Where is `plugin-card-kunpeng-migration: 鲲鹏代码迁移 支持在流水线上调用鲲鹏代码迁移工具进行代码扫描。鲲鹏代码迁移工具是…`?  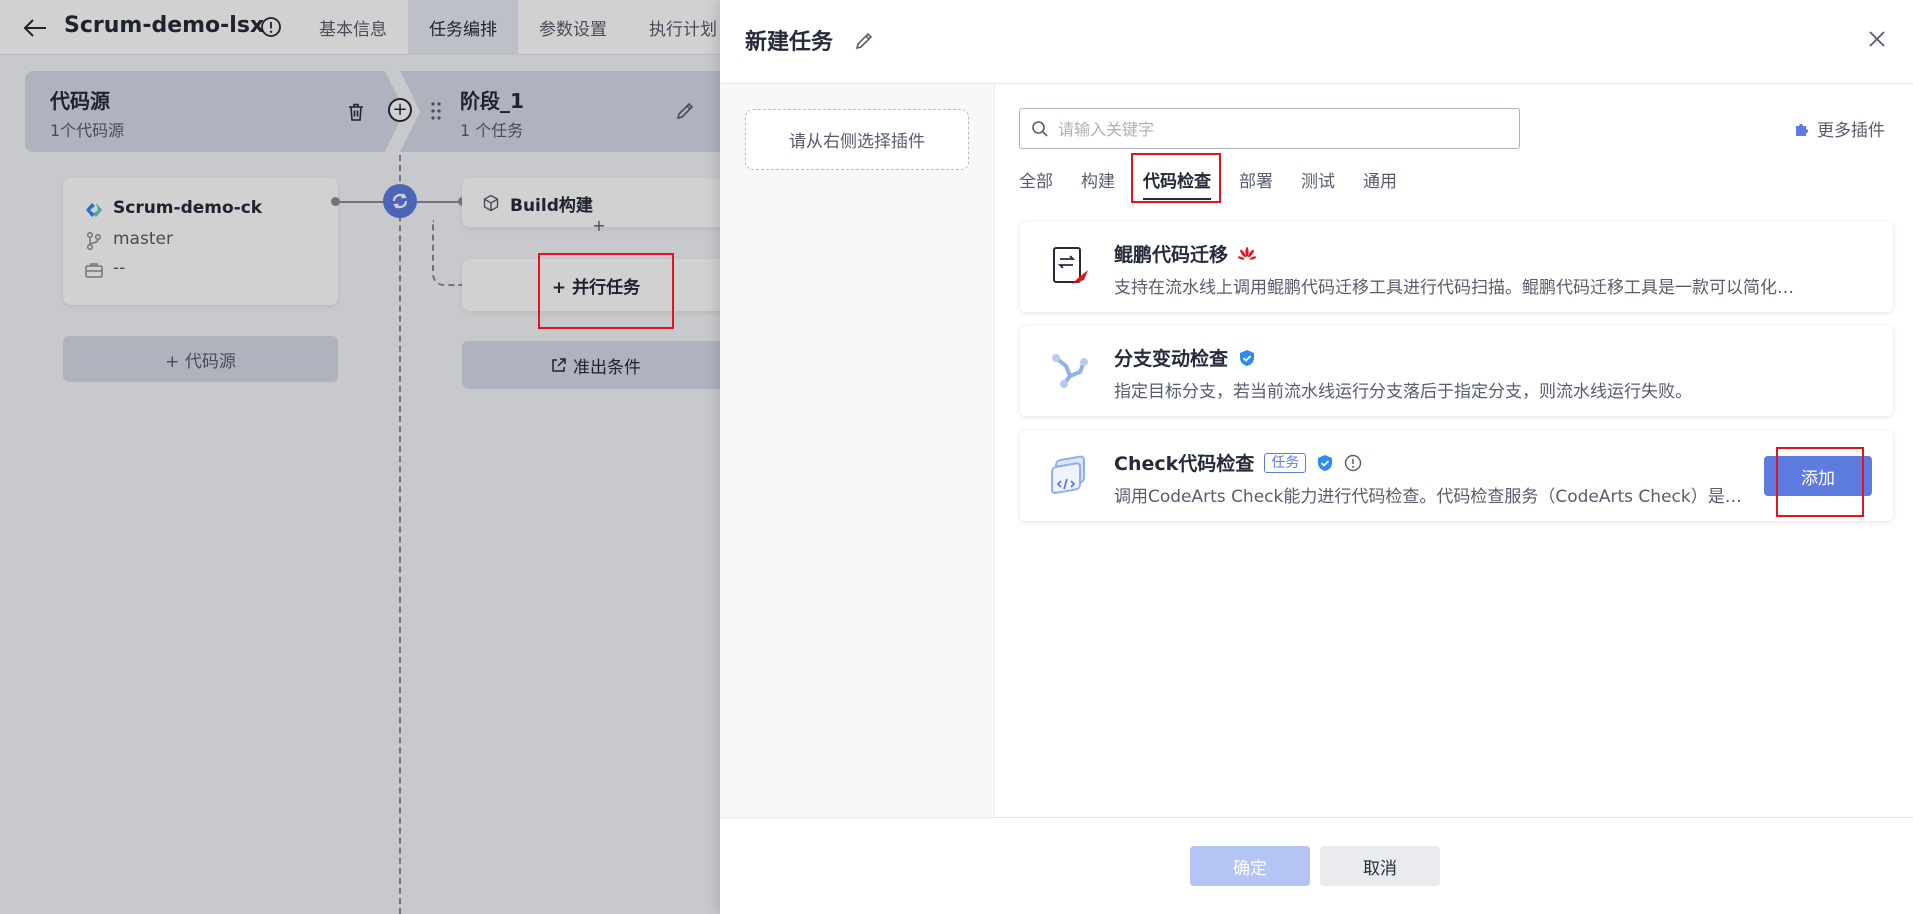
plugin-card-kunpeng-migration: 鲲鹏代码迁移 支持在流水线上调用鲲鹏代码迁移工具进行代码扫描。鲲鹏代码迁移工具是… is located at coordinates (1456, 267).